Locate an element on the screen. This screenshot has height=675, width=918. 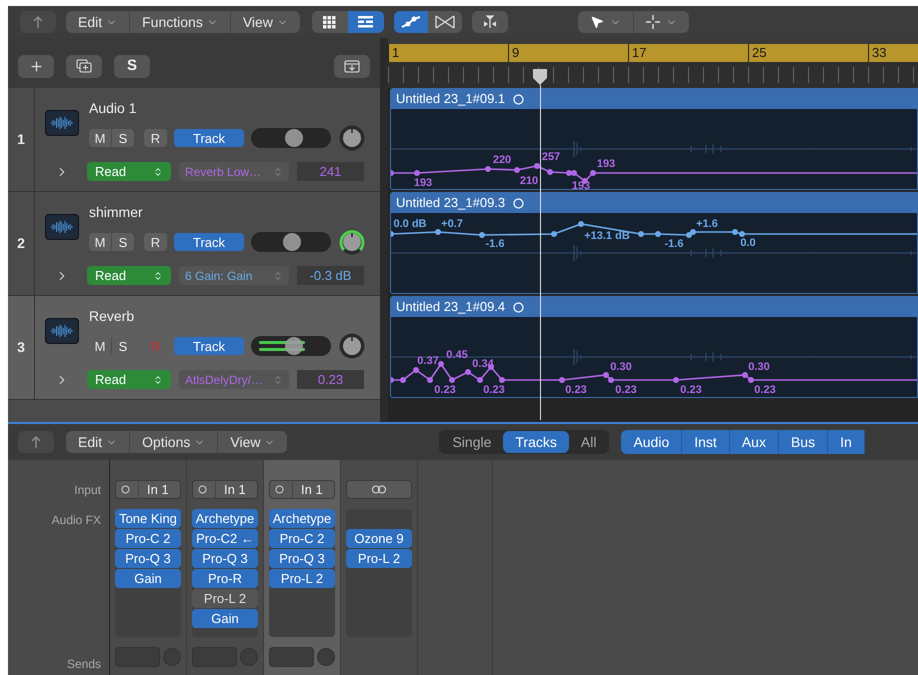
playhead-catch-icon is located at coordinates (489, 22).